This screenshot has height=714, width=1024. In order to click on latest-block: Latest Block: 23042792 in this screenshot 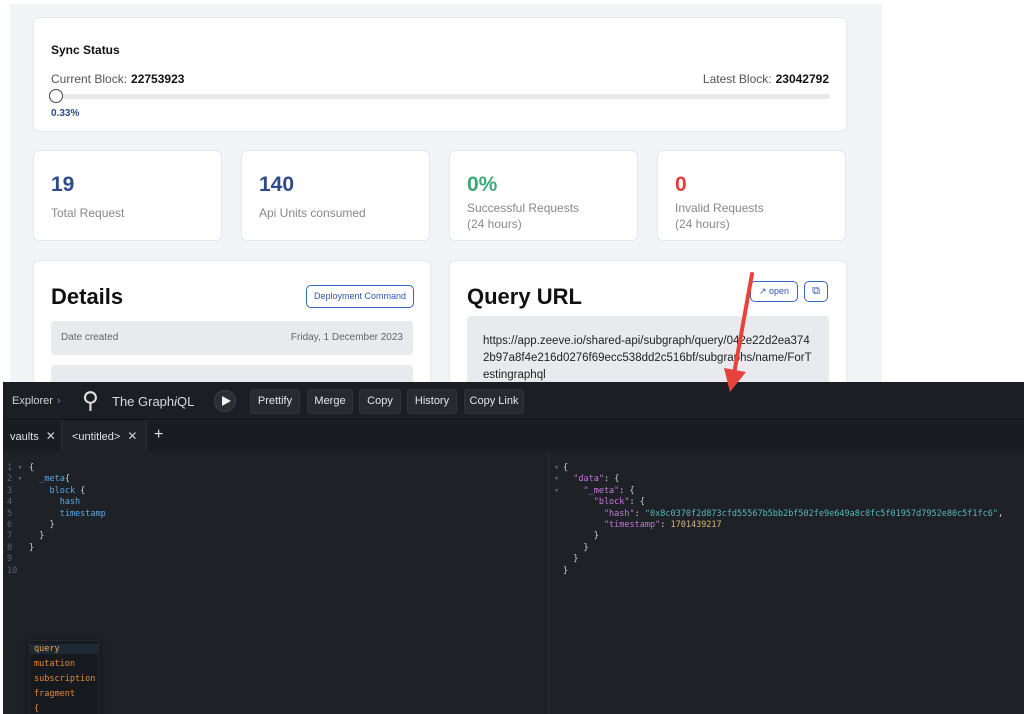, I will do `click(766, 79)`.